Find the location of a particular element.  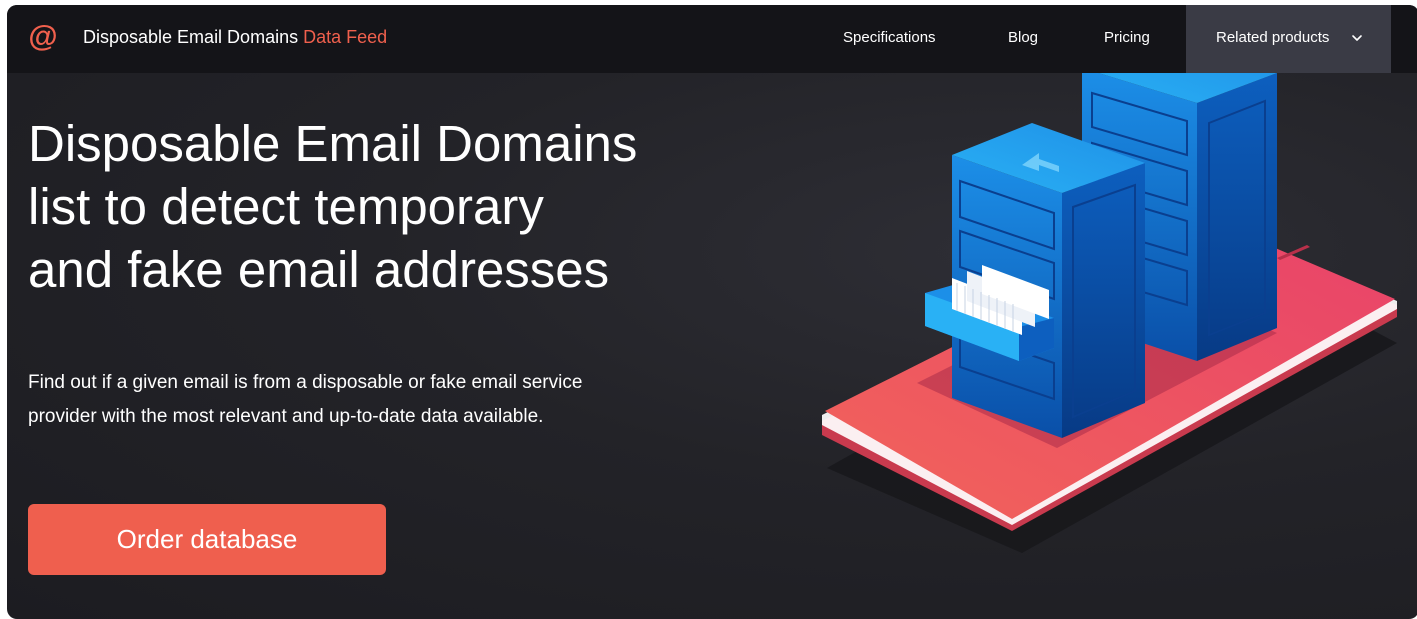

headline-line-2: list to detect temporary is located at coordinates (286, 206).